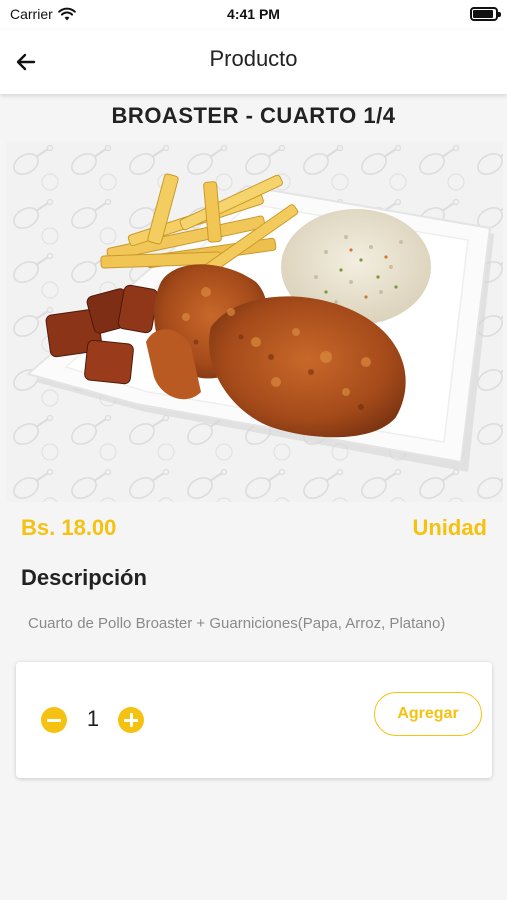 The height and width of the screenshot is (900, 507). Describe the element at coordinates (253, 58) in the screenshot. I see `page-title: Producto` at that location.